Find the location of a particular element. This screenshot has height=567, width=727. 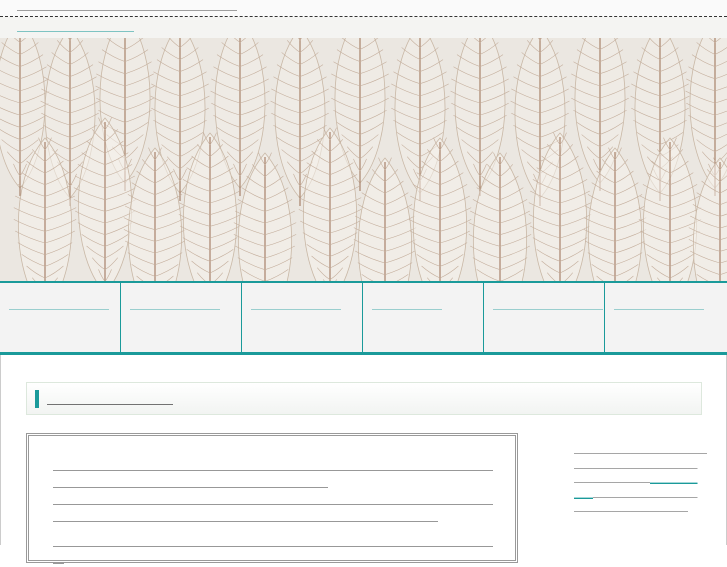

nav-item-3: ＿＿＿＿＿＿＿＿＿ is located at coordinates (302, 317).